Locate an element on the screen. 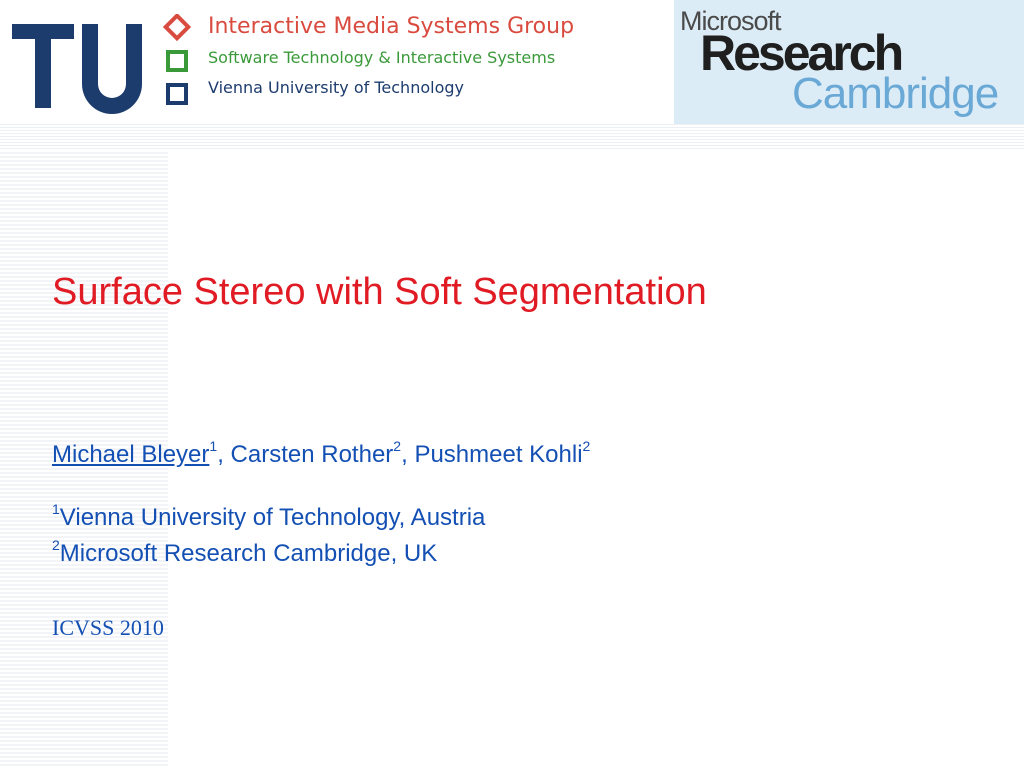  author-sup-1: 1 is located at coordinates (213, 446).